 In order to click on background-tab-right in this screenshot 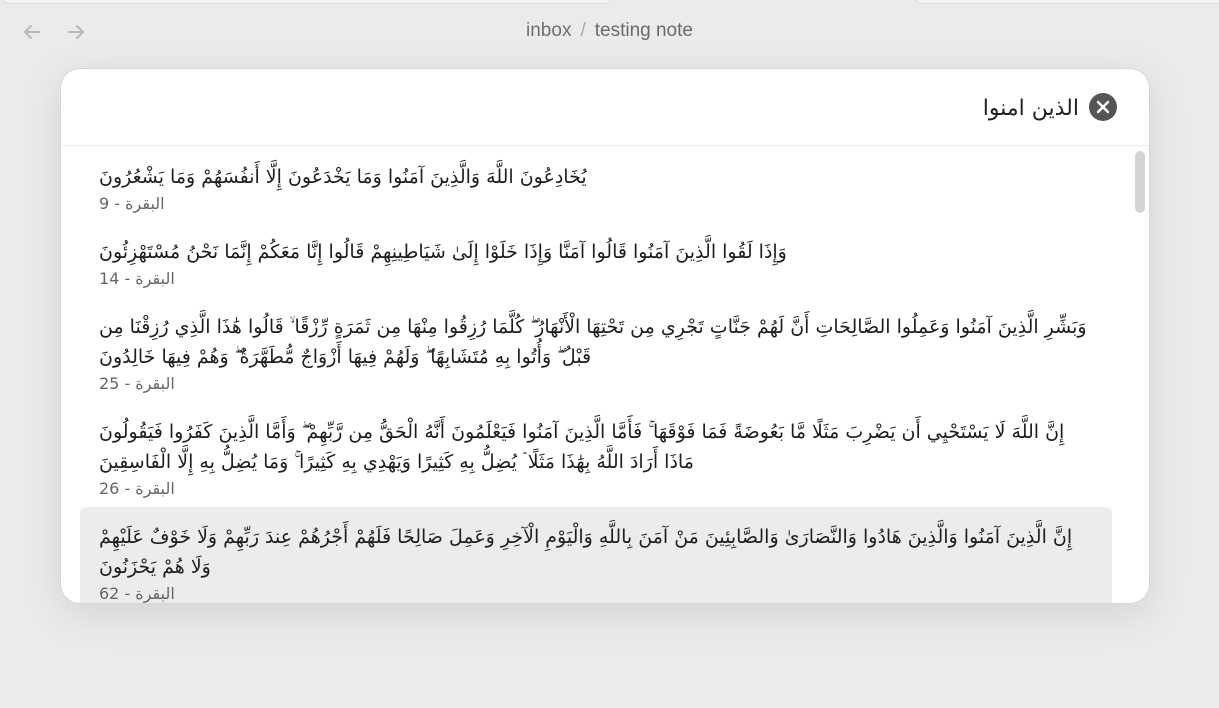, I will do `click(1066, 2)`.